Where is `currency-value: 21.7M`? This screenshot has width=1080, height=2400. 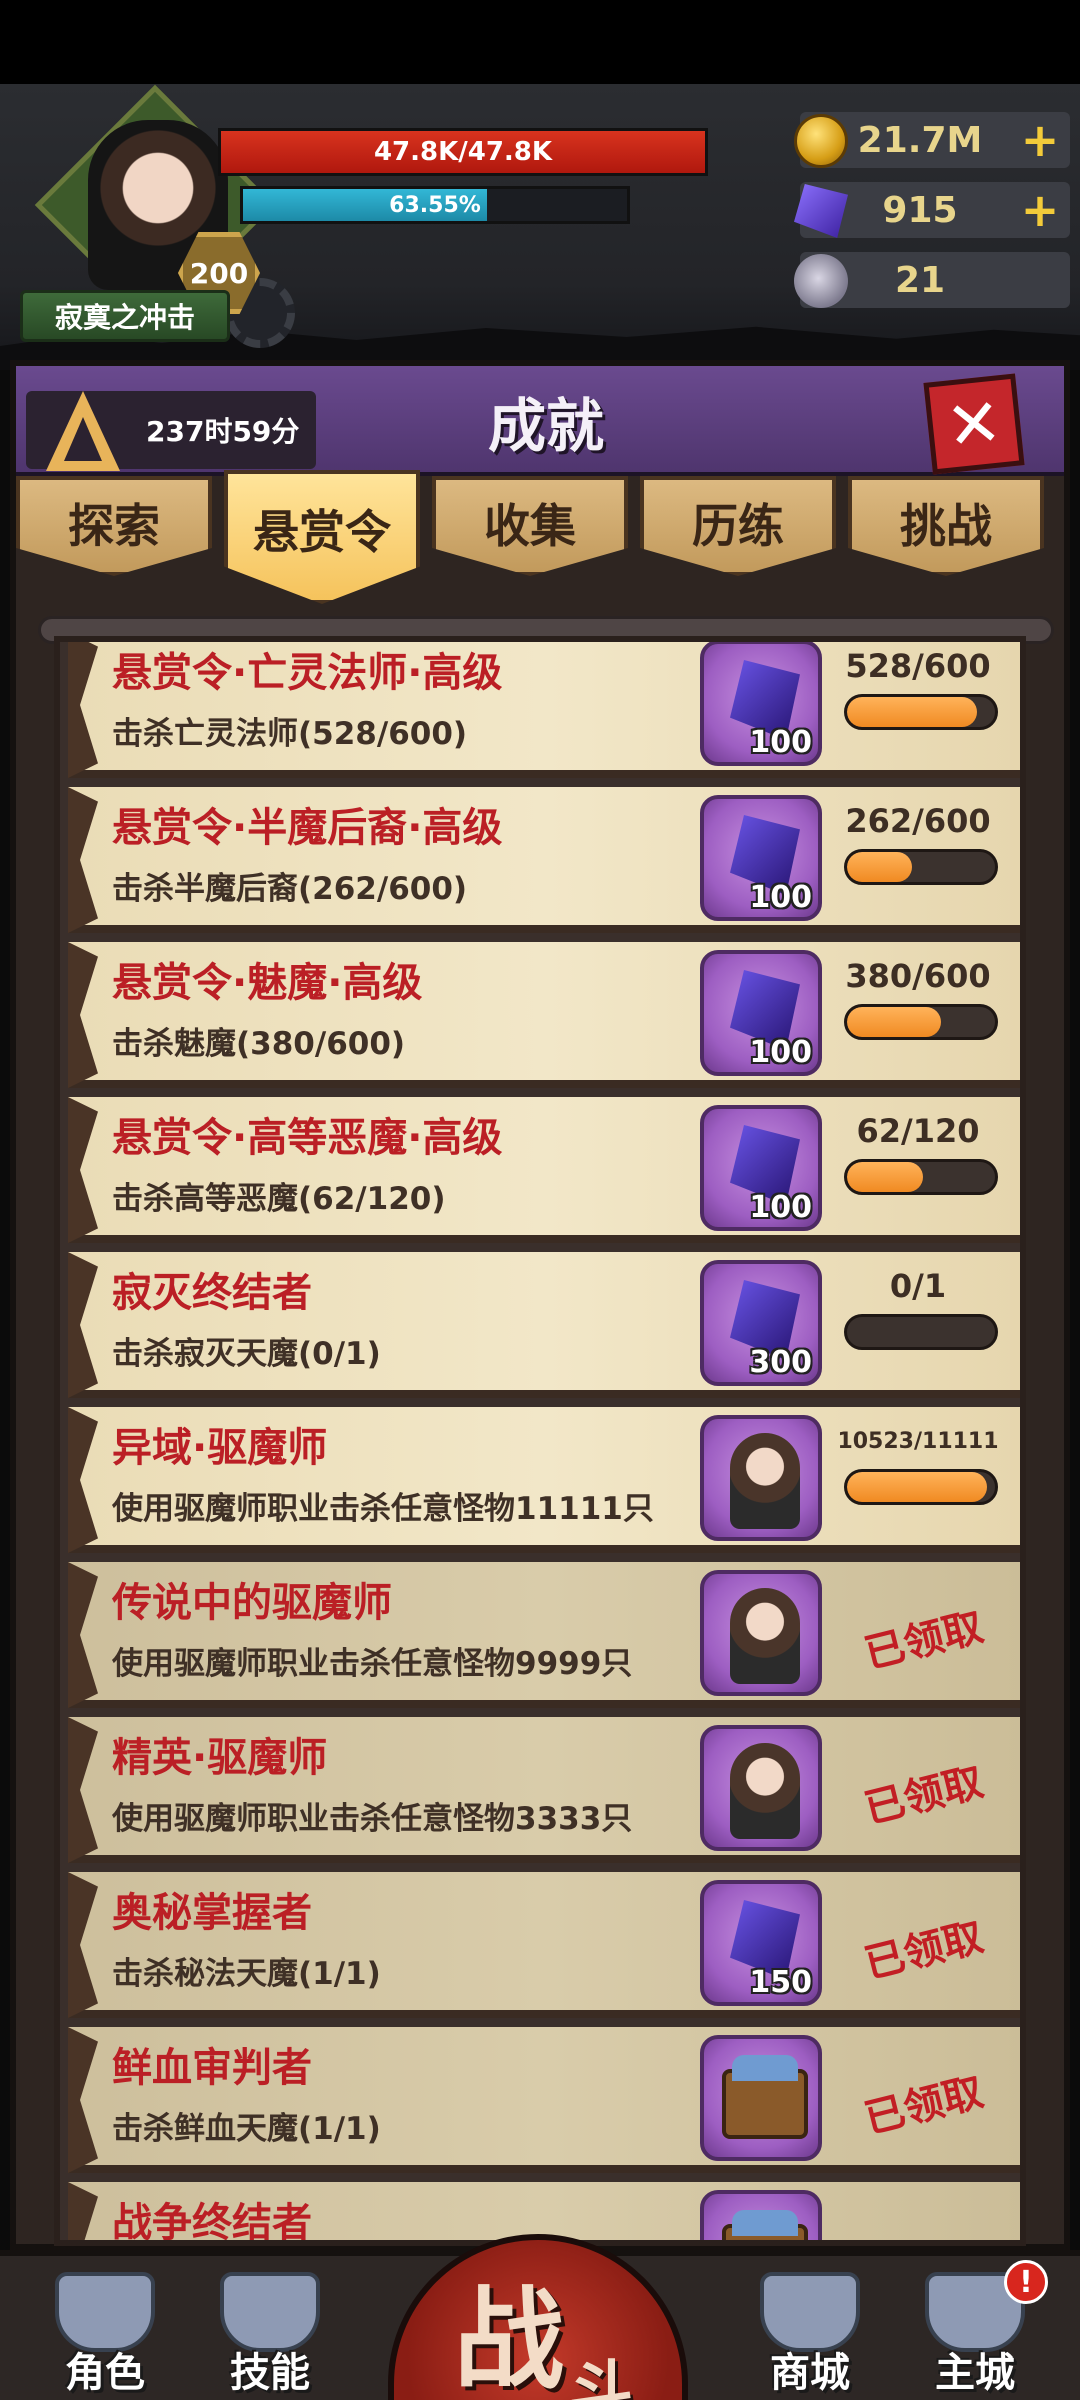
currency-value: 21.7M is located at coordinates (920, 140).